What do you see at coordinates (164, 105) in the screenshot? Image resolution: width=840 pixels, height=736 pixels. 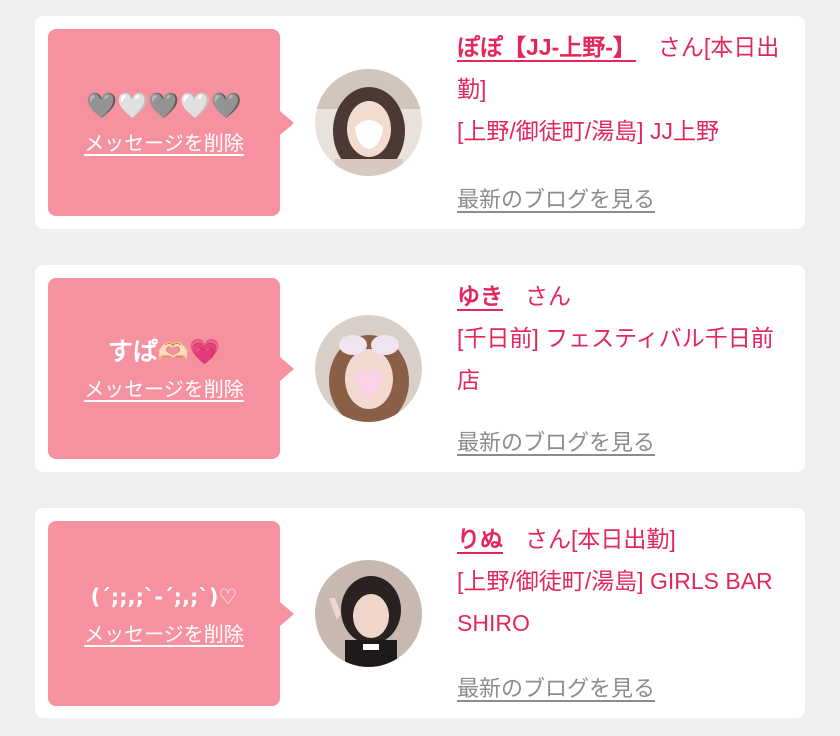 I see `message-text: 🩶🤍🩶🤍🩶` at bounding box center [164, 105].